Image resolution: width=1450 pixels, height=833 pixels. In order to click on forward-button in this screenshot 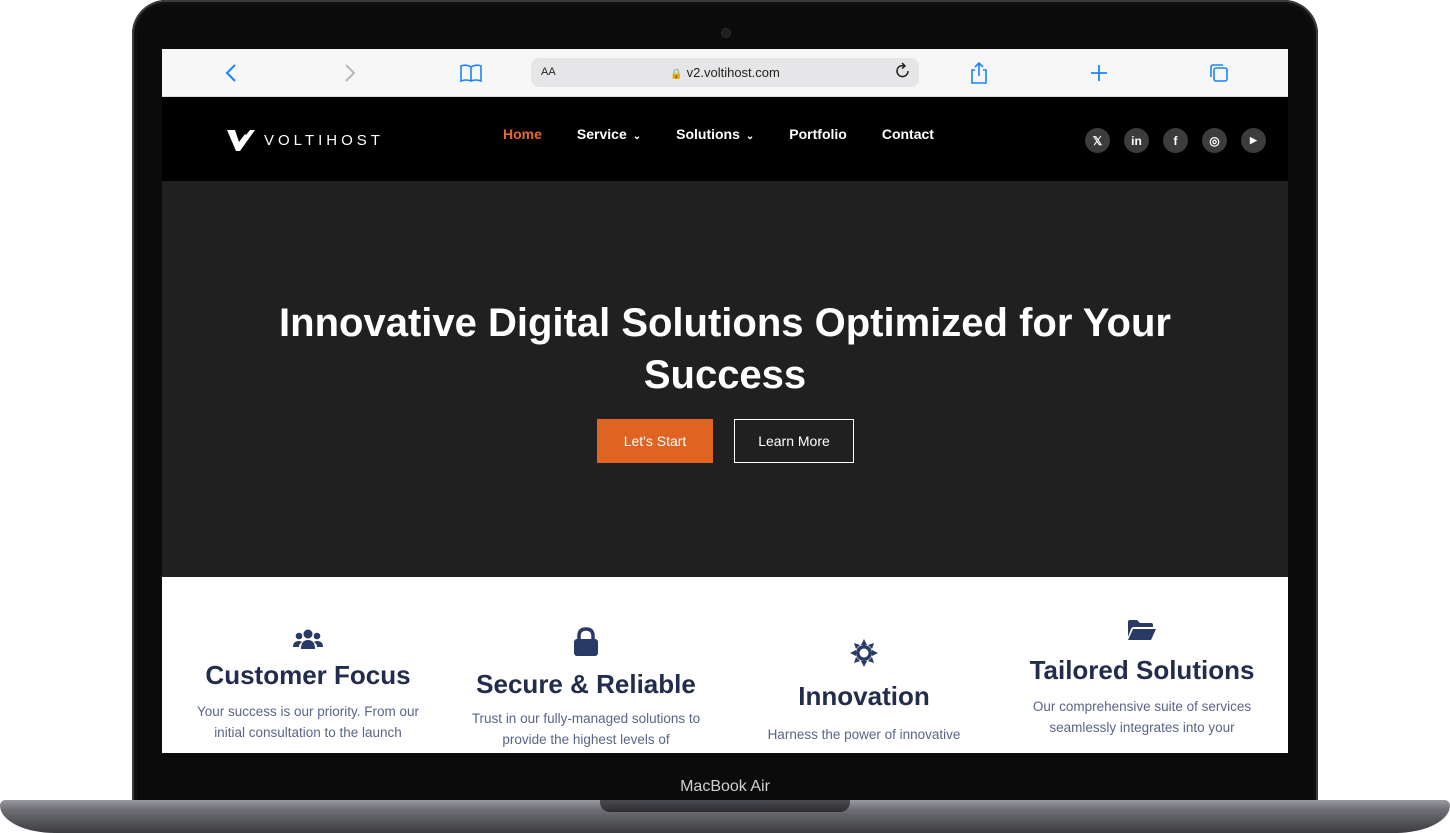, I will do `click(350, 73)`.